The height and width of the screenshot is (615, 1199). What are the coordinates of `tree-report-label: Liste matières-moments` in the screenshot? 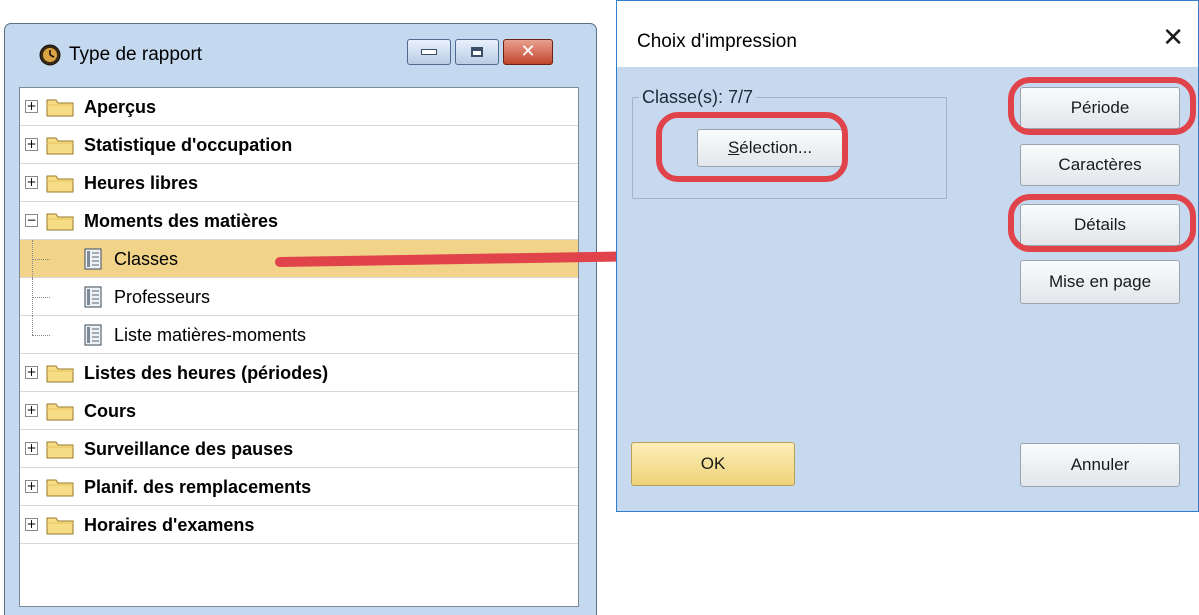 It's located at (210, 335).